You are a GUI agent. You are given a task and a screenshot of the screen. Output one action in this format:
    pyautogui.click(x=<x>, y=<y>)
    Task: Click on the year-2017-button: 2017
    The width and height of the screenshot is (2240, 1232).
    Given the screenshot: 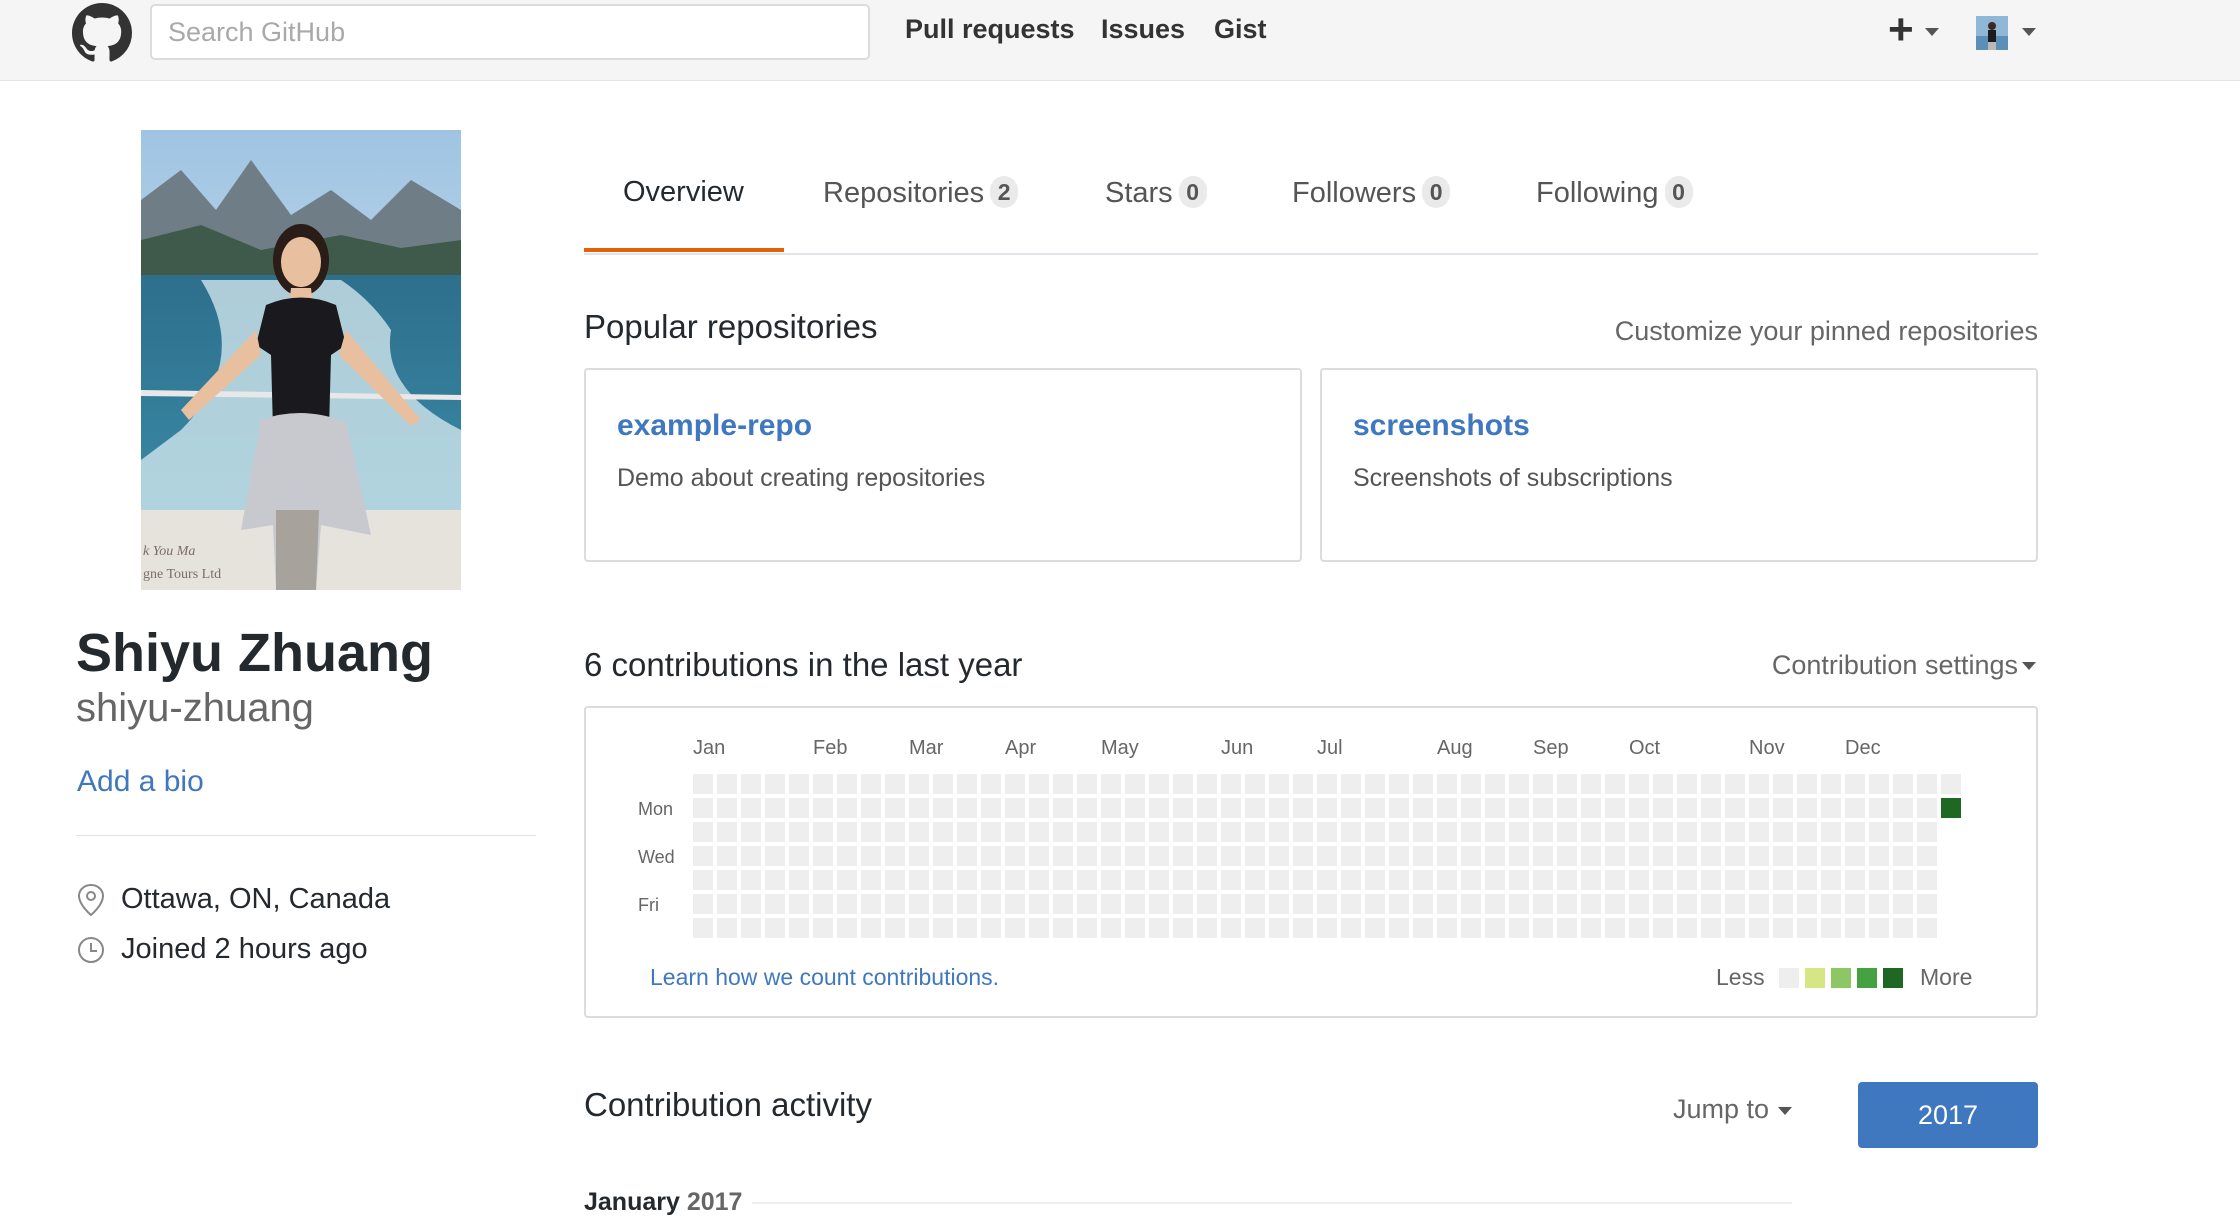 What is the action you would take?
    pyautogui.click(x=1948, y=1115)
    